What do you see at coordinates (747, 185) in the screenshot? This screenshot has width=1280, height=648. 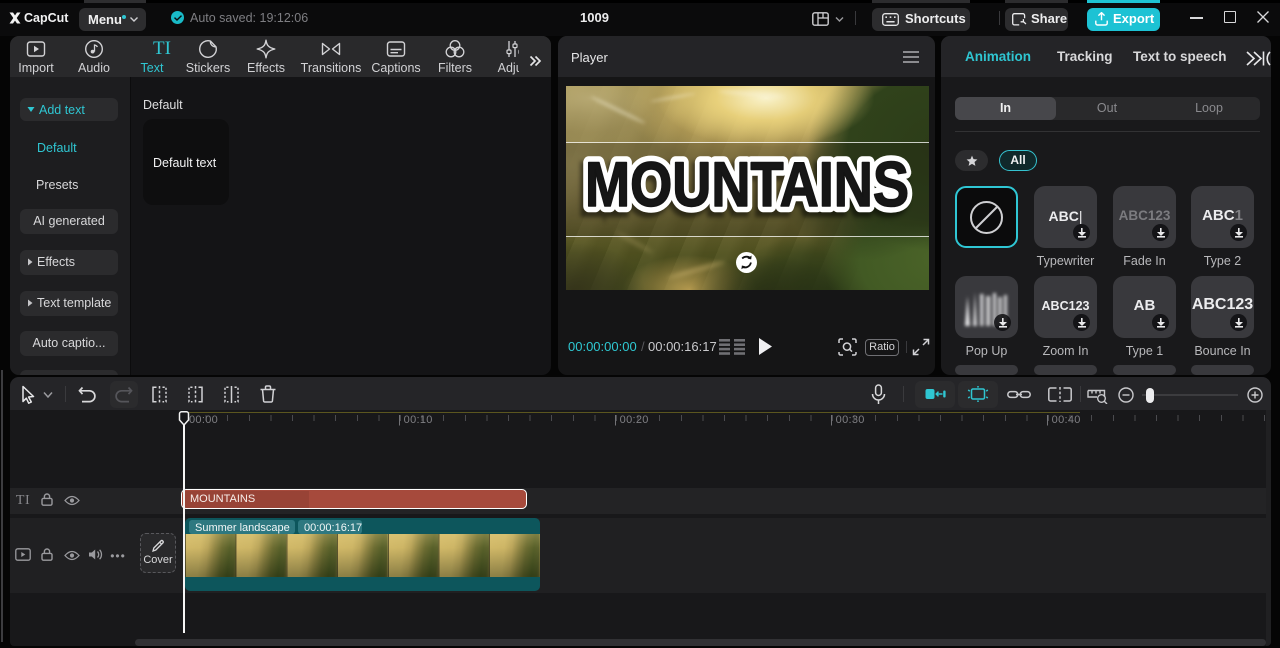 I see `svg-text: MOUNTAINS` at bounding box center [747, 185].